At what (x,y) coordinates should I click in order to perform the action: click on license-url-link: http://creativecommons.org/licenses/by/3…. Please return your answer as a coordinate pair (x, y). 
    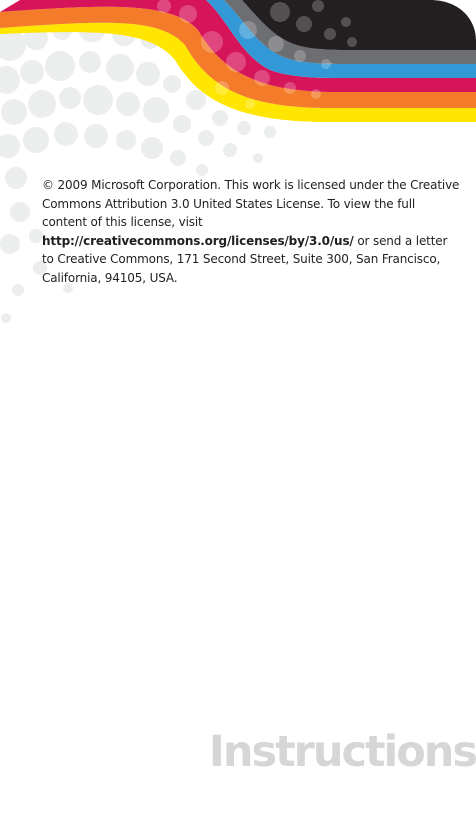
    Looking at the image, I should click on (198, 241).